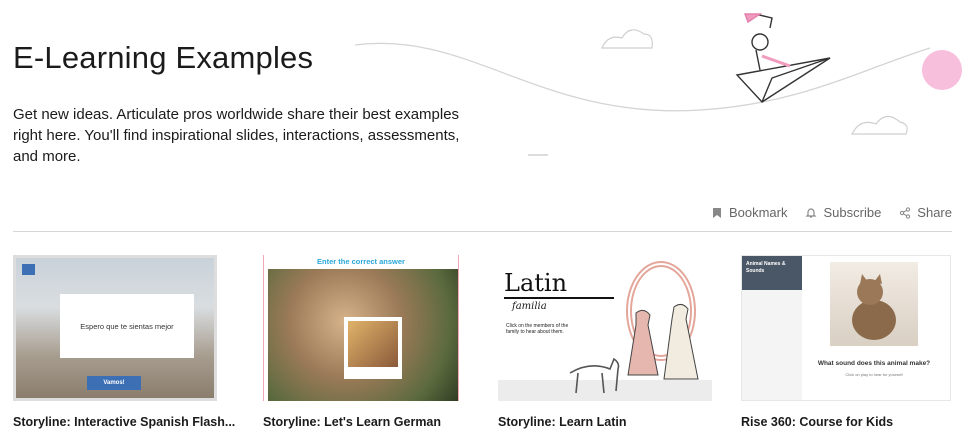 Image resolution: width=980 pixels, height=447 pixels. I want to click on flashcard-text: Espero que te sientas mejor, so click(127, 326).